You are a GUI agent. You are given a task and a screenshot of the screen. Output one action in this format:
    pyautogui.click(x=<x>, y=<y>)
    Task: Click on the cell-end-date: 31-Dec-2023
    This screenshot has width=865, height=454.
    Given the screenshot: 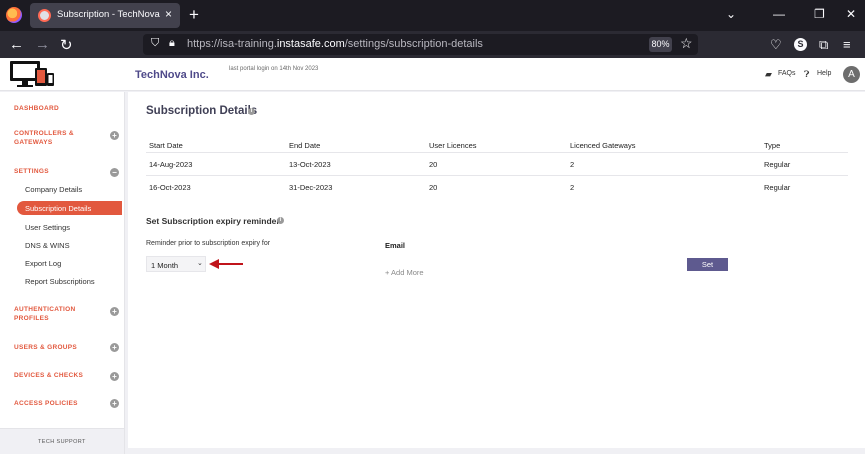 What is the action you would take?
    pyautogui.click(x=311, y=187)
    